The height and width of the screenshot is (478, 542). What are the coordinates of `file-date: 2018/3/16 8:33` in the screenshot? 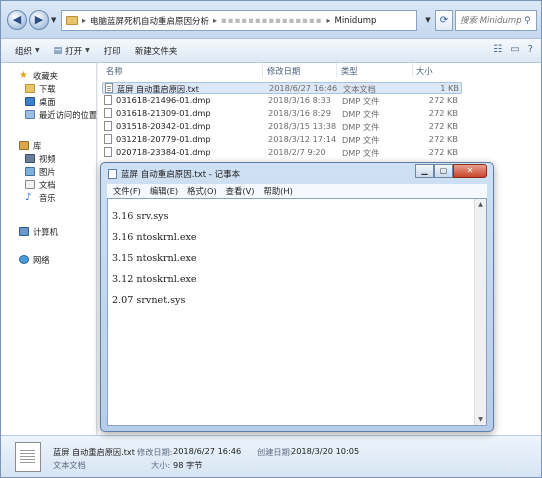 It's located at (299, 100).